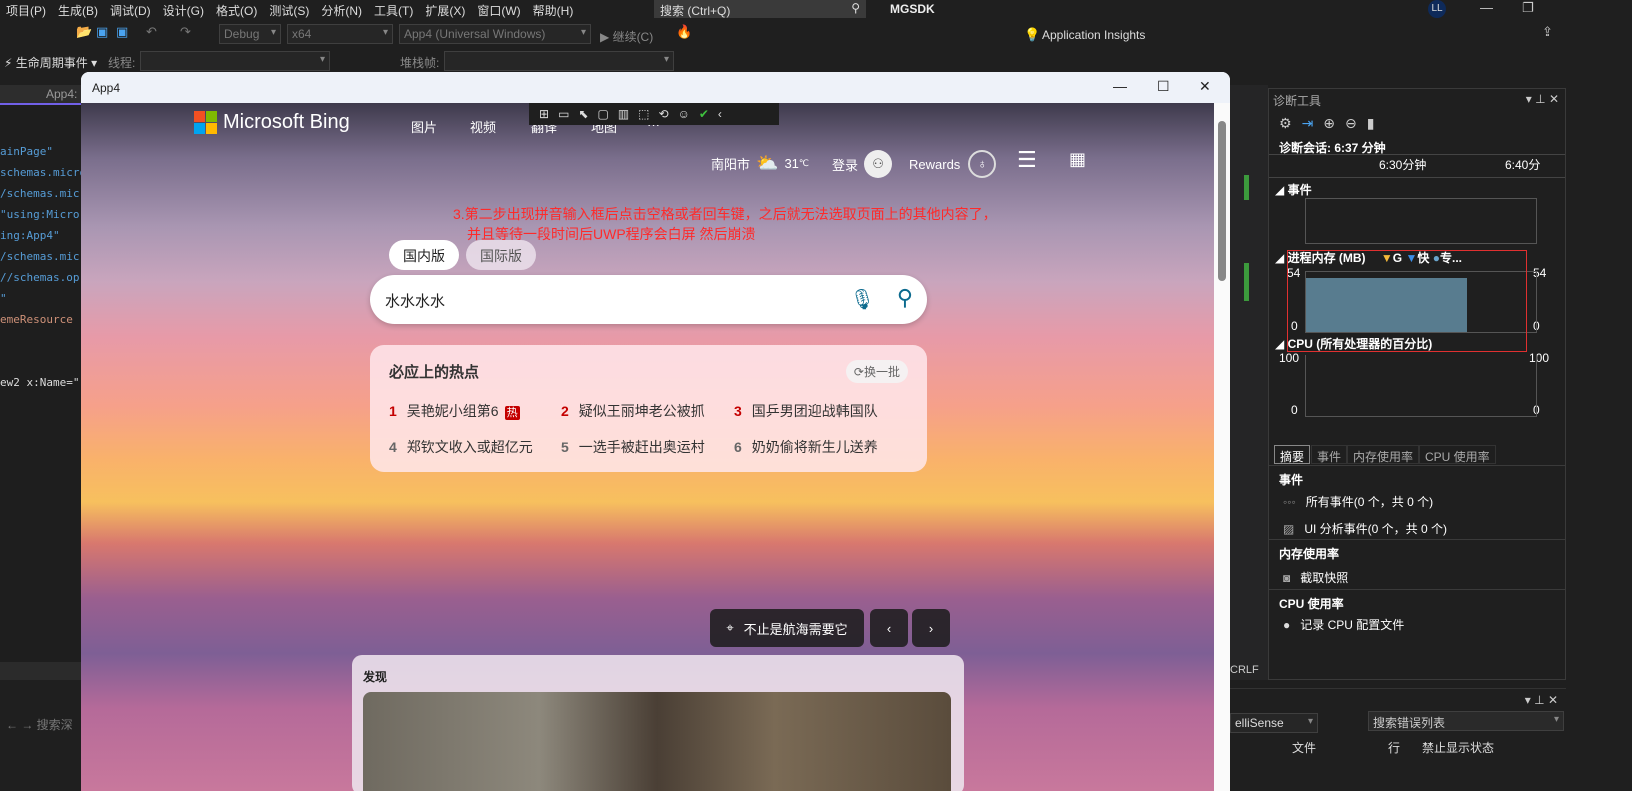  I want to click on save-icon: ▣, so click(102, 32).